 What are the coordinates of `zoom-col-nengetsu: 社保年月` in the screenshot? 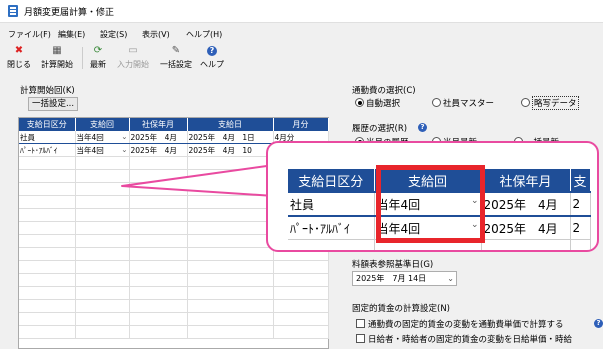 It's located at (526, 180).